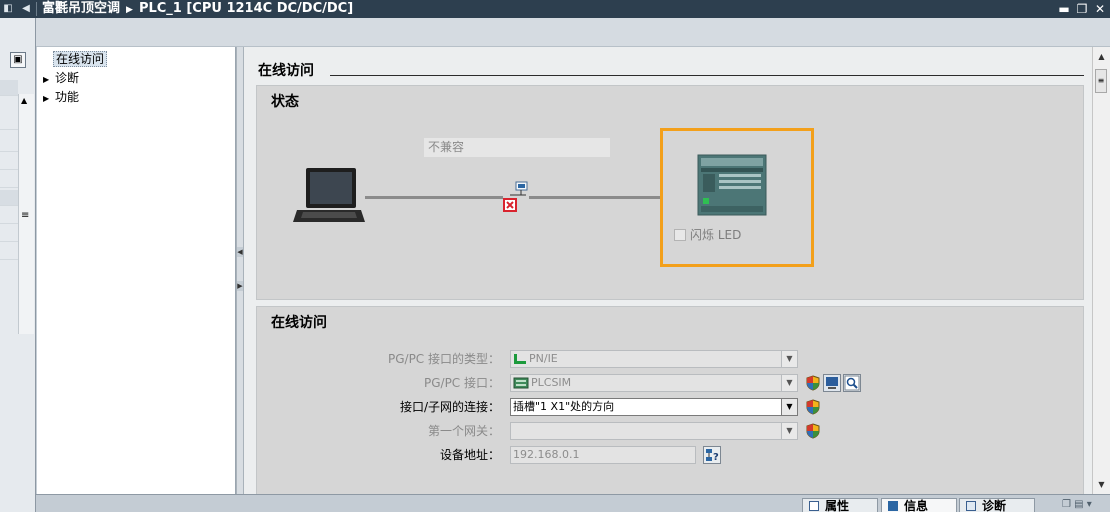 The image size is (1110, 512). What do you see at coordinates (564, 406) in the screenshot?
I see `field-value: 插槽"1 X1"处的方向` at bounding box center [564, 406].